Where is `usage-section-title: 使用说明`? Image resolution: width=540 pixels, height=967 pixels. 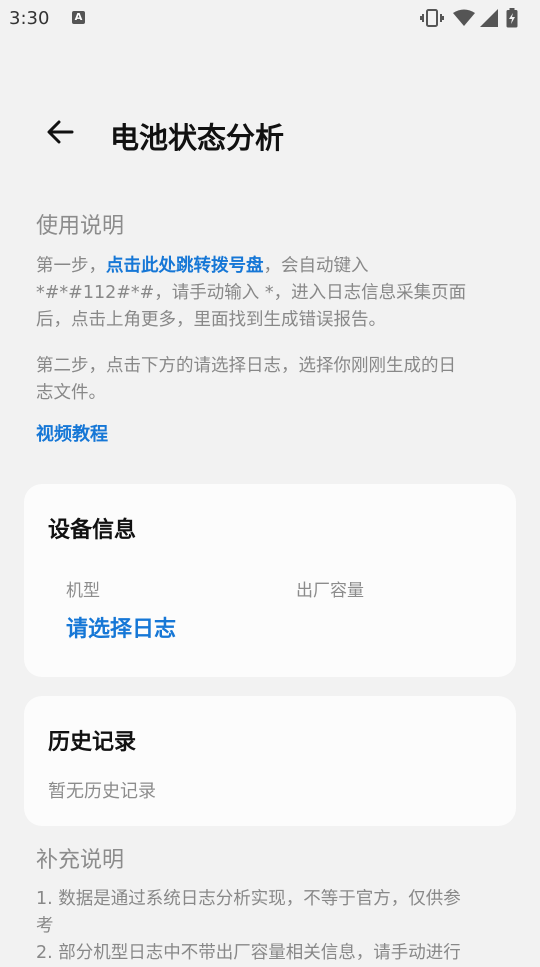
usage-section-title: 使用说明 is located at coordinates (80, 226).